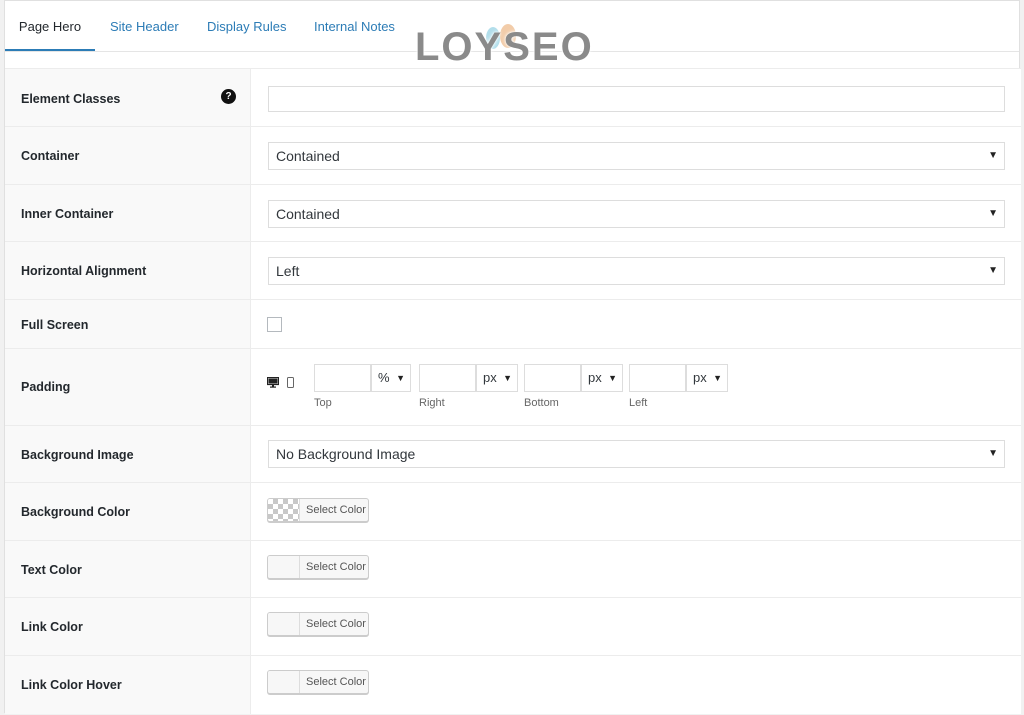  Describe the element at coordinates (552, 378) in the screenshot. I see `padding-bottom-input` at that location.